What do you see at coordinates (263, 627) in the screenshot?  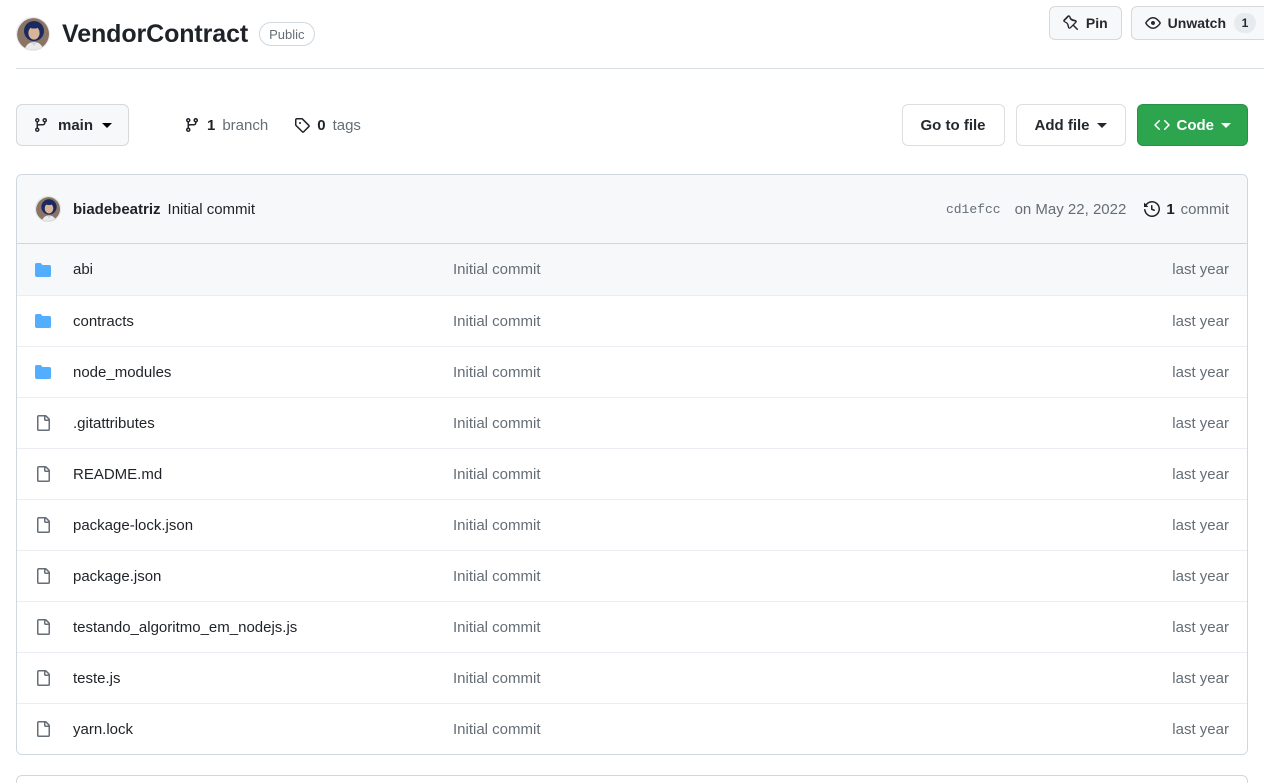 I see `file-name: testando_algoritmo_em_nodejs.js` at bounding box center [263, 627].